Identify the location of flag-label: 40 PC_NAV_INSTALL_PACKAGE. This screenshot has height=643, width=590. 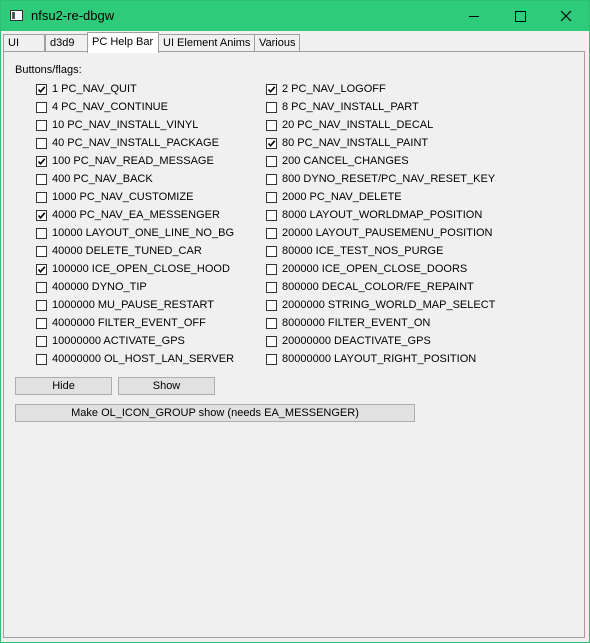
(135, 143).